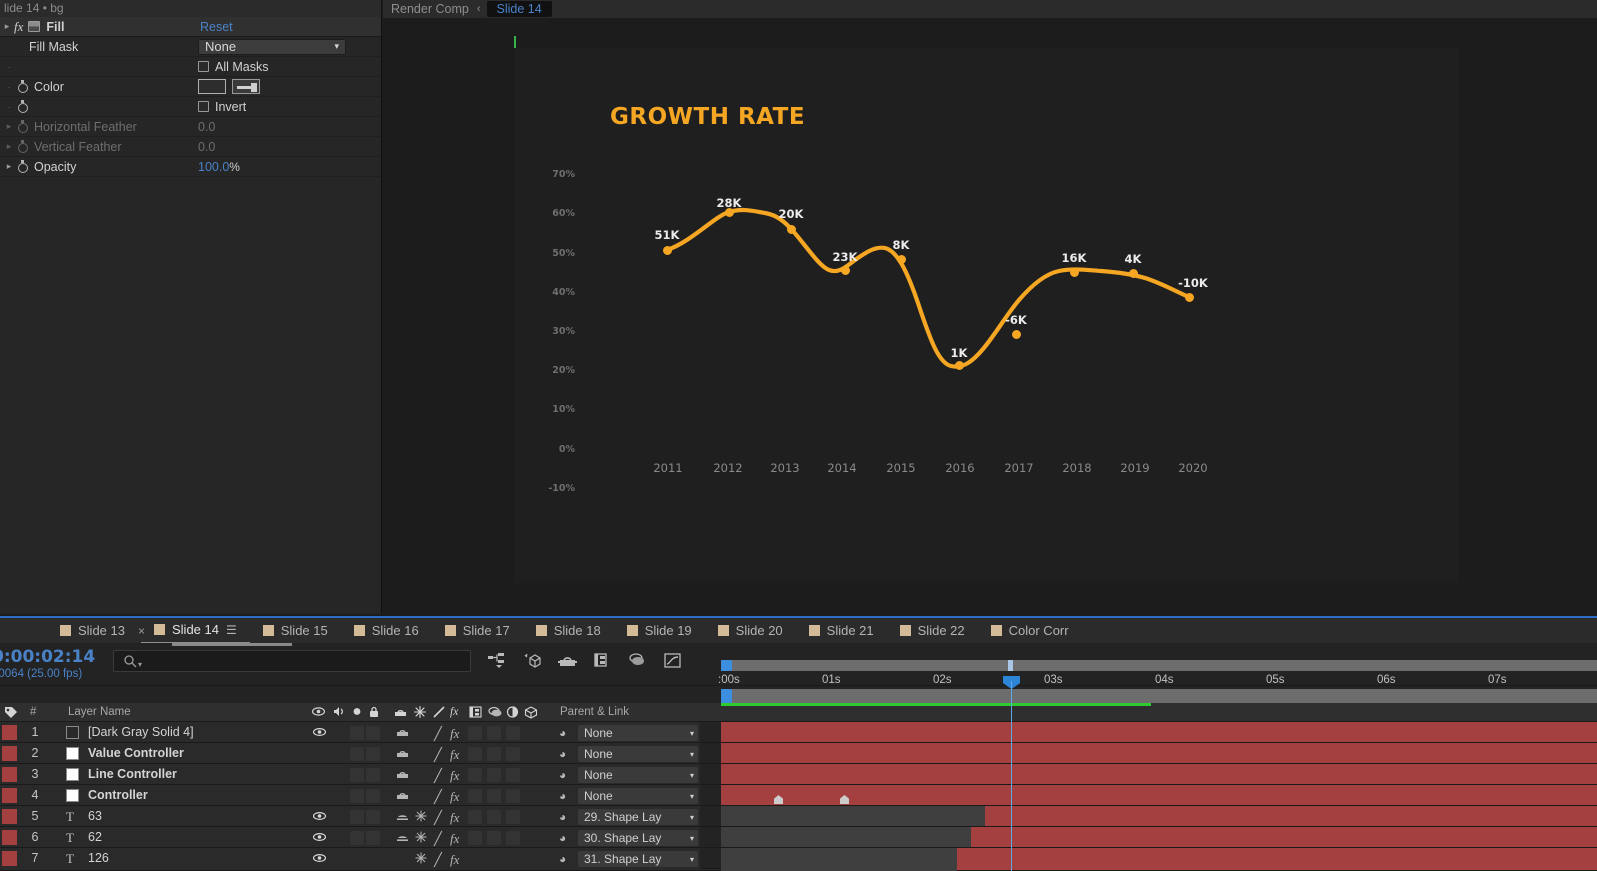 The image size is (1597, 871). What do you see at coordinates (421, 838) in the screenshot?
I see `quality-switch-icon` at bounding box center [421, 838].